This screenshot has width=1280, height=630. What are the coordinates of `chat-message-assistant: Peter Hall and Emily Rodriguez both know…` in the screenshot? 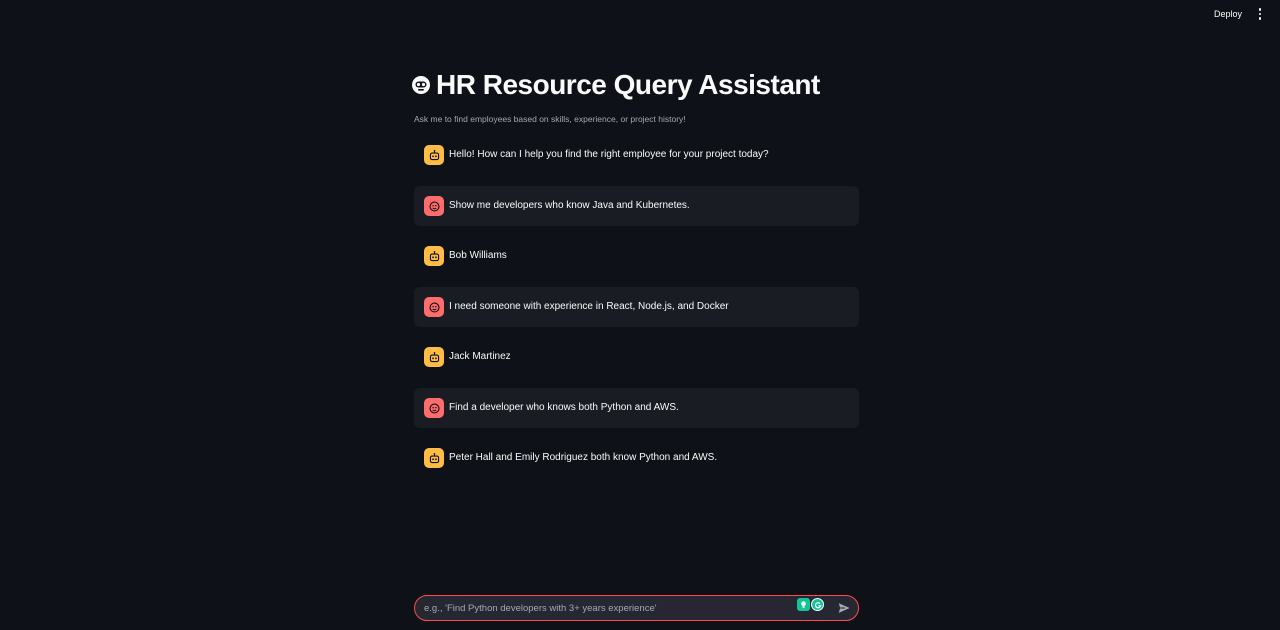 It's located at (636, 458).